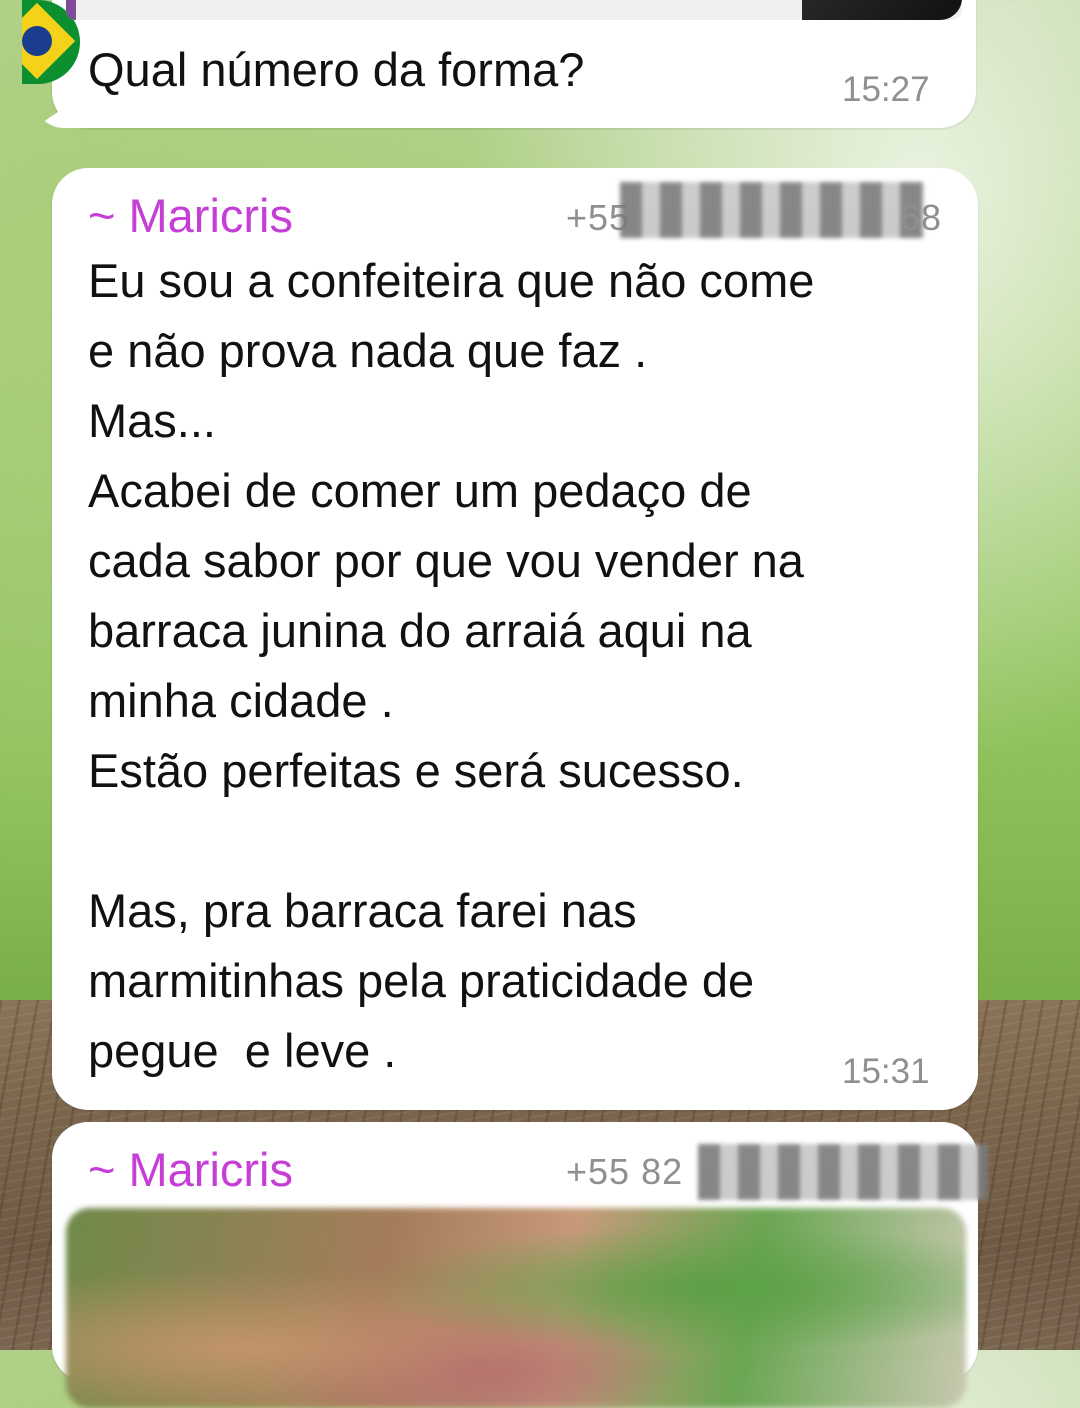 The height and width of the screenshot is (1408, 1080). I want to click on bubble-tail, so click(64, 108).